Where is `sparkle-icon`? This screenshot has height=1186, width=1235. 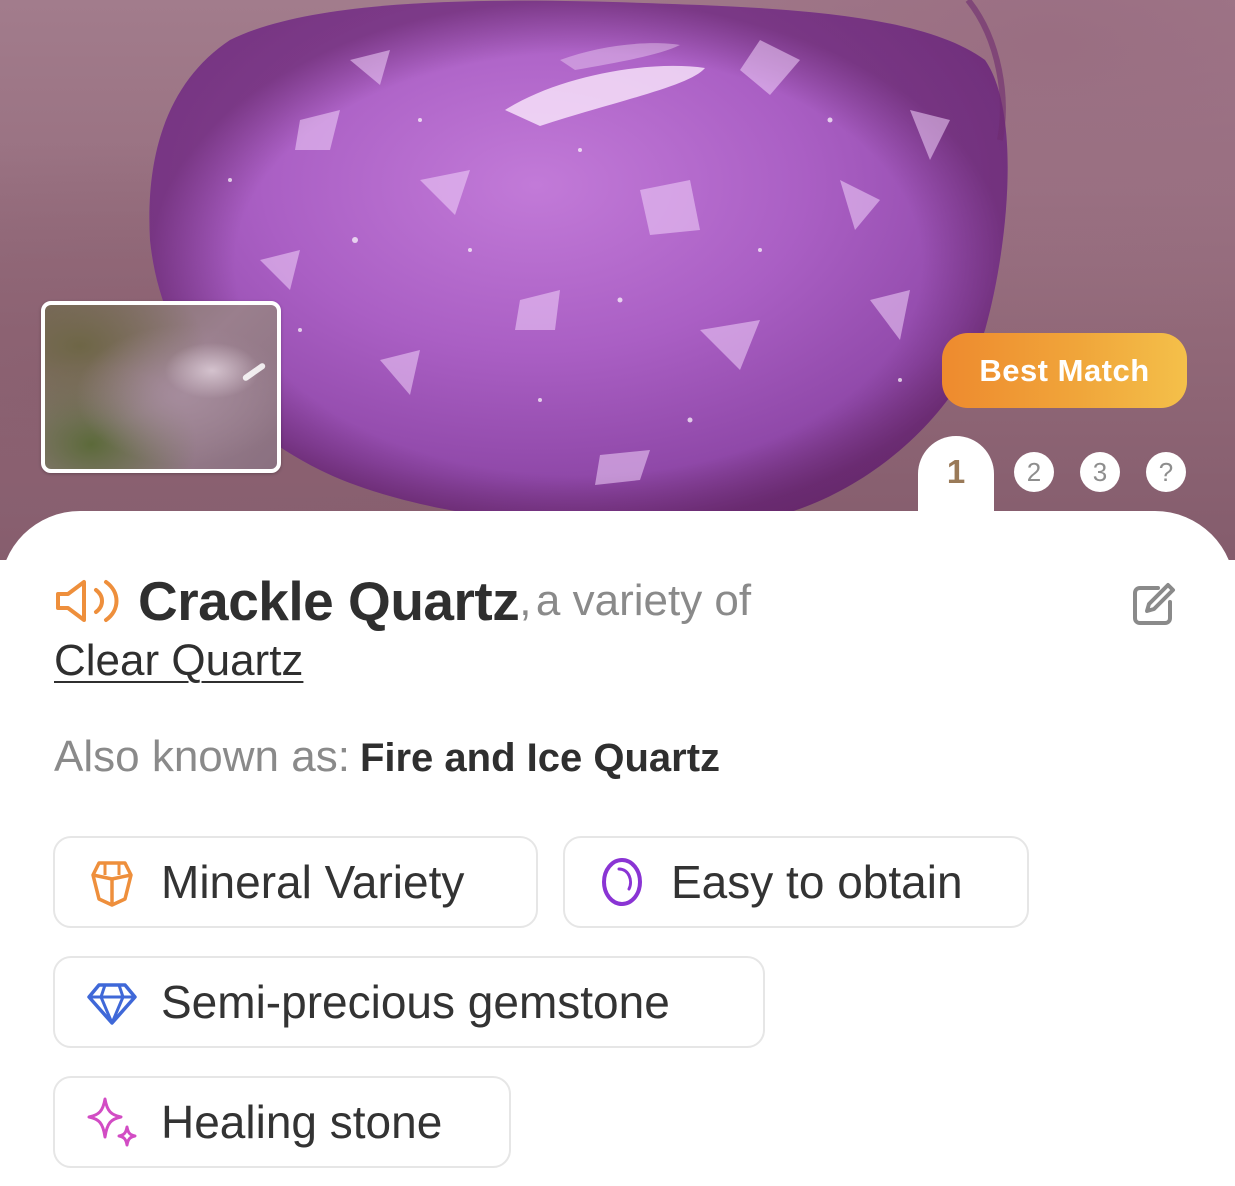 sparkle-icon is located at coordinates (112, 1122).